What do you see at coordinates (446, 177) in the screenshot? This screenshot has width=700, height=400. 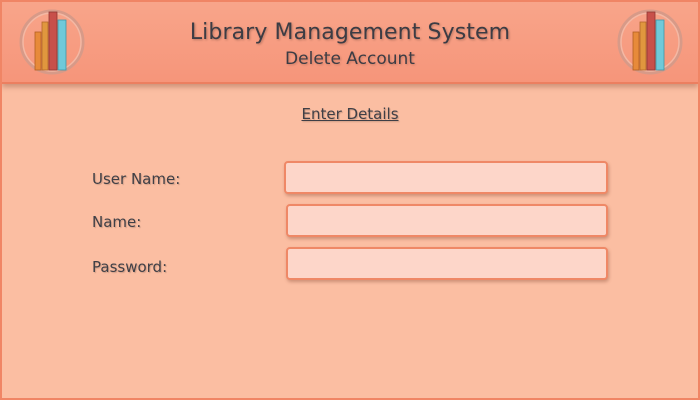 I see `user-name-input` at bounding box center [446, 177].